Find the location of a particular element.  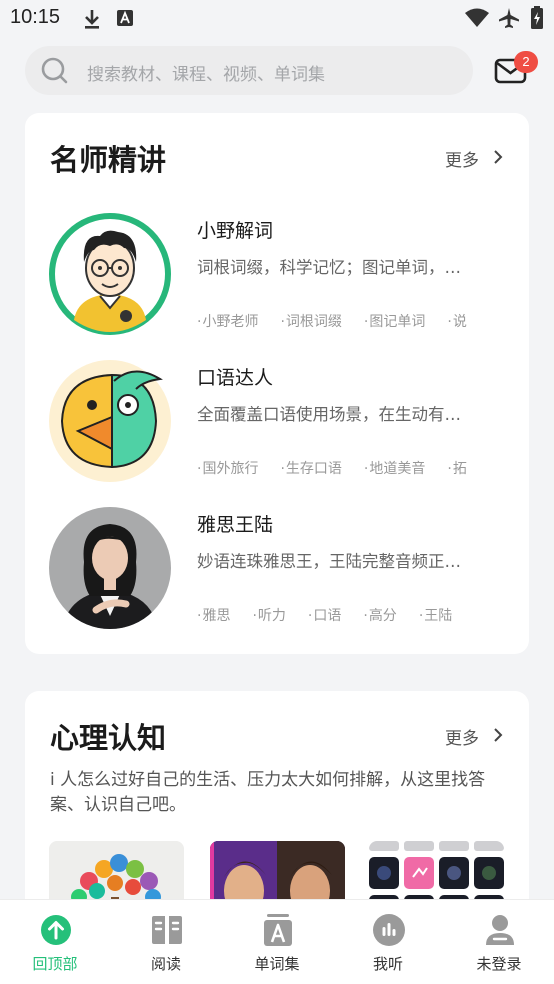

audio-bars-icon is located at coordinates (389, 930).